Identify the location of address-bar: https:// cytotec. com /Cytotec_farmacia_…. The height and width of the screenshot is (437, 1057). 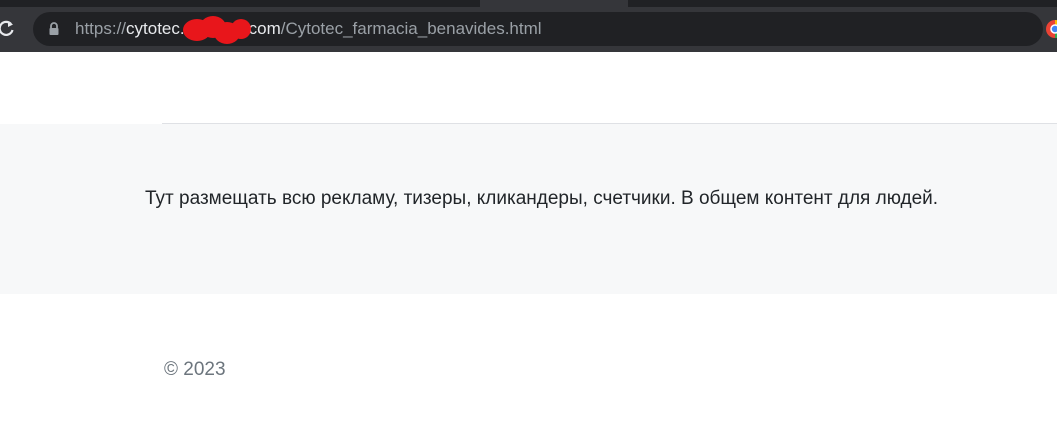
(538, 29).